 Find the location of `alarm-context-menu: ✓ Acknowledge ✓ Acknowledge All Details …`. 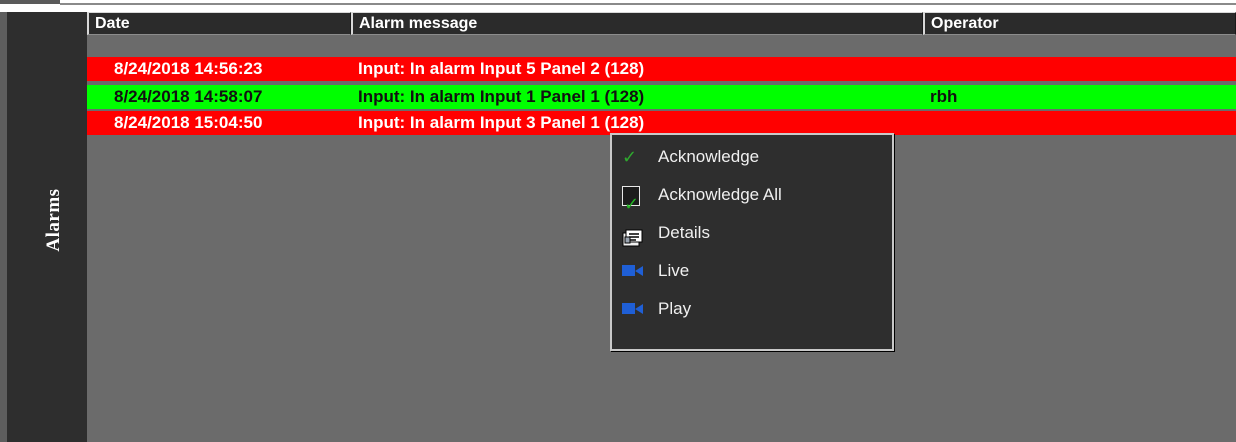

alarm-context-menu: ✓ Acknowledge ✓ Acknowledge All Details … is located at coordinates (752, 242).